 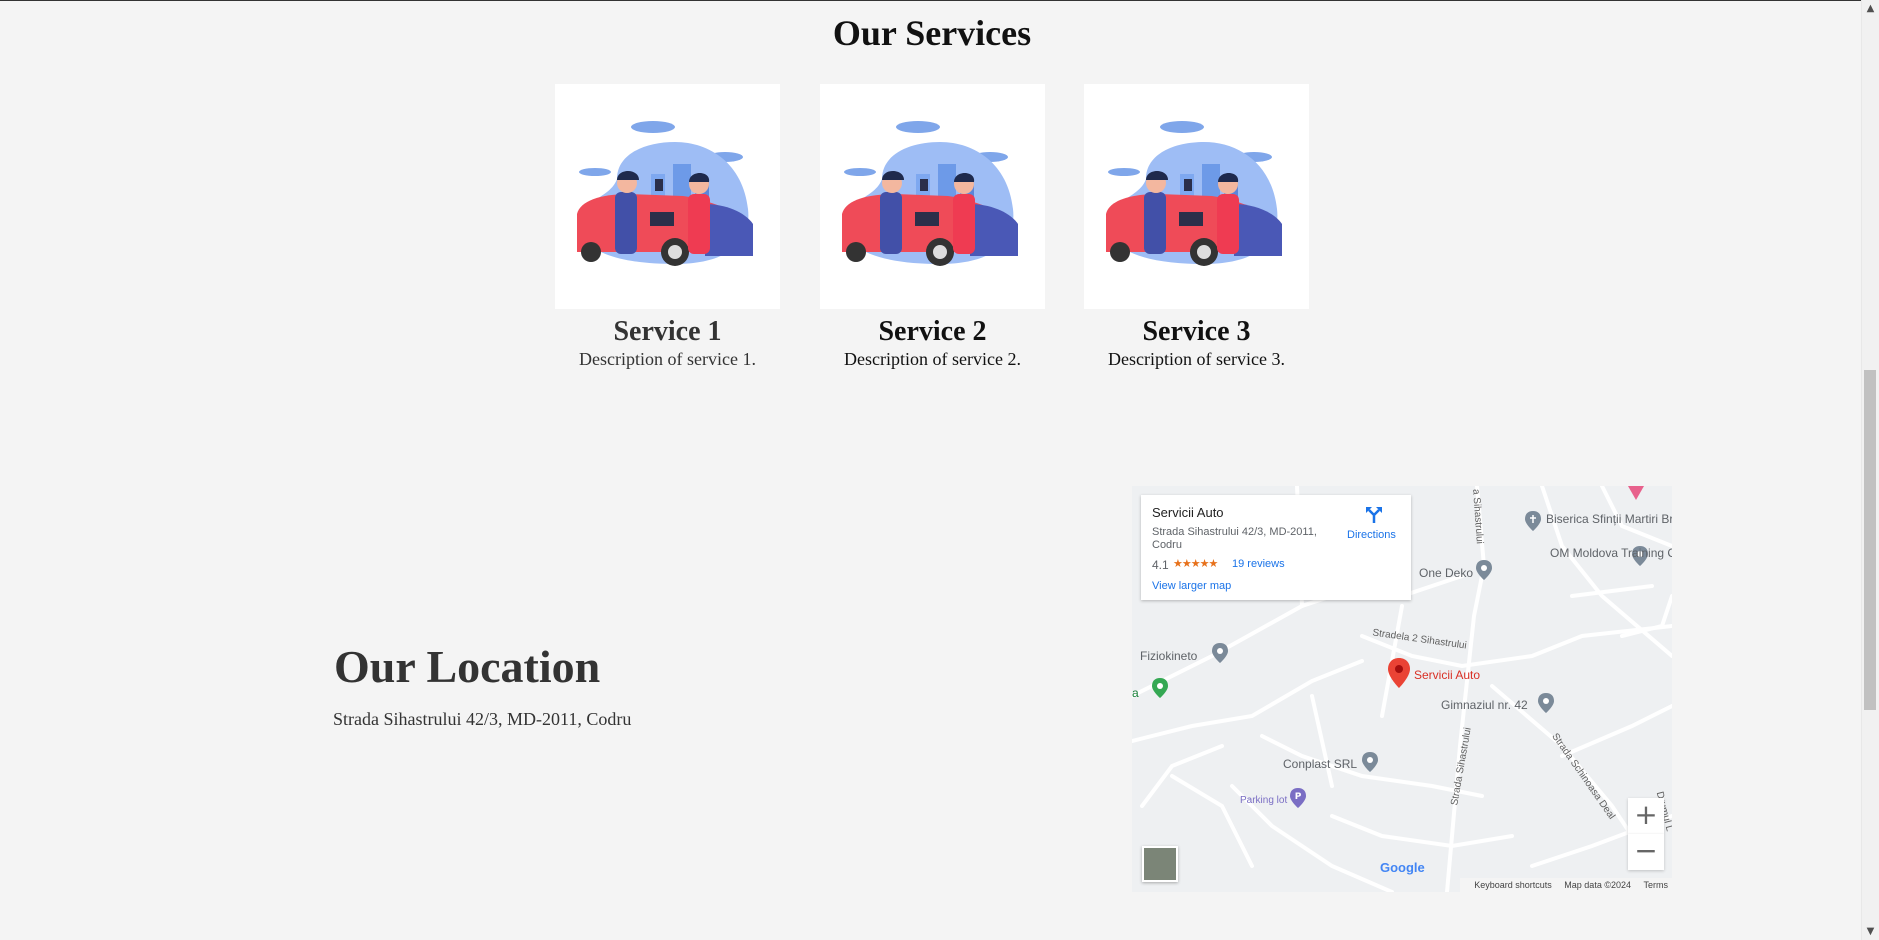 I want to click on google-logo-text: Google, so click(x=1402, y=867).